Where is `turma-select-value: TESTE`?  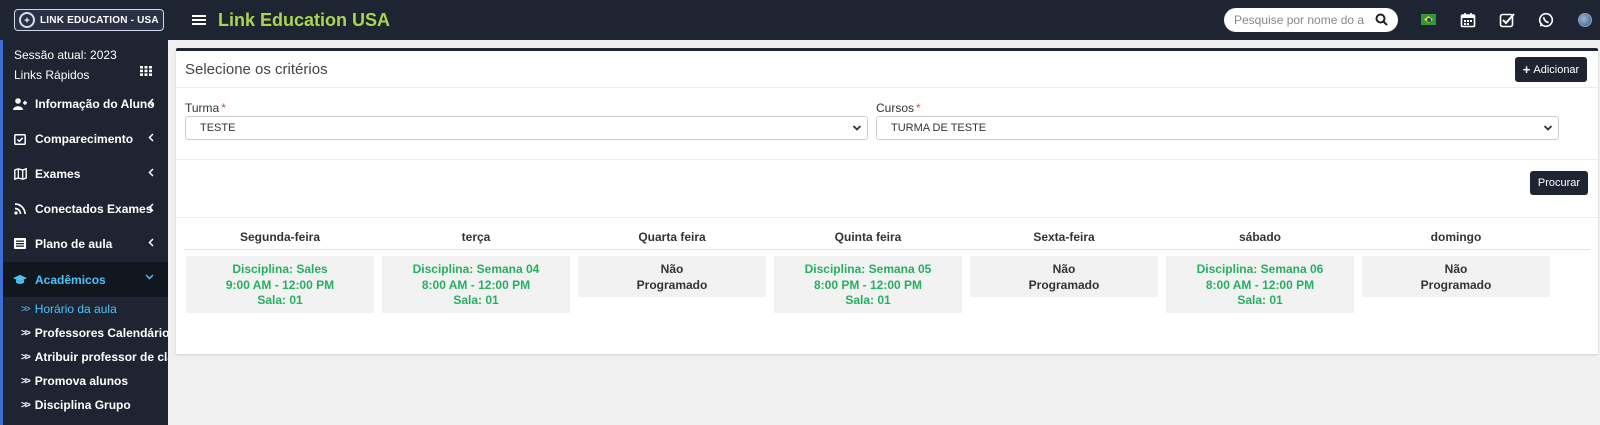
turma-select-value: TESTE is located at coordinates (218, 128).